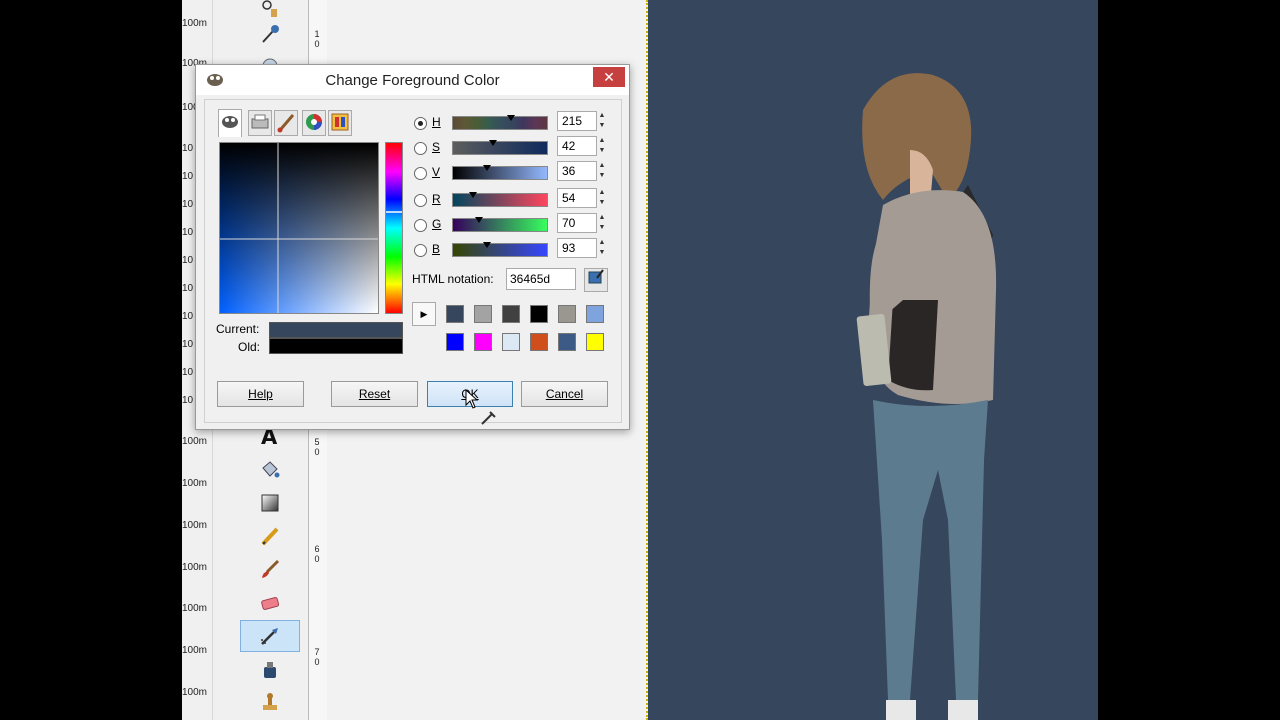 The image size is (1280, 720). Describe the element at coordinates (260, 394) in the screenshot. I see `help-button: Help` at that location.